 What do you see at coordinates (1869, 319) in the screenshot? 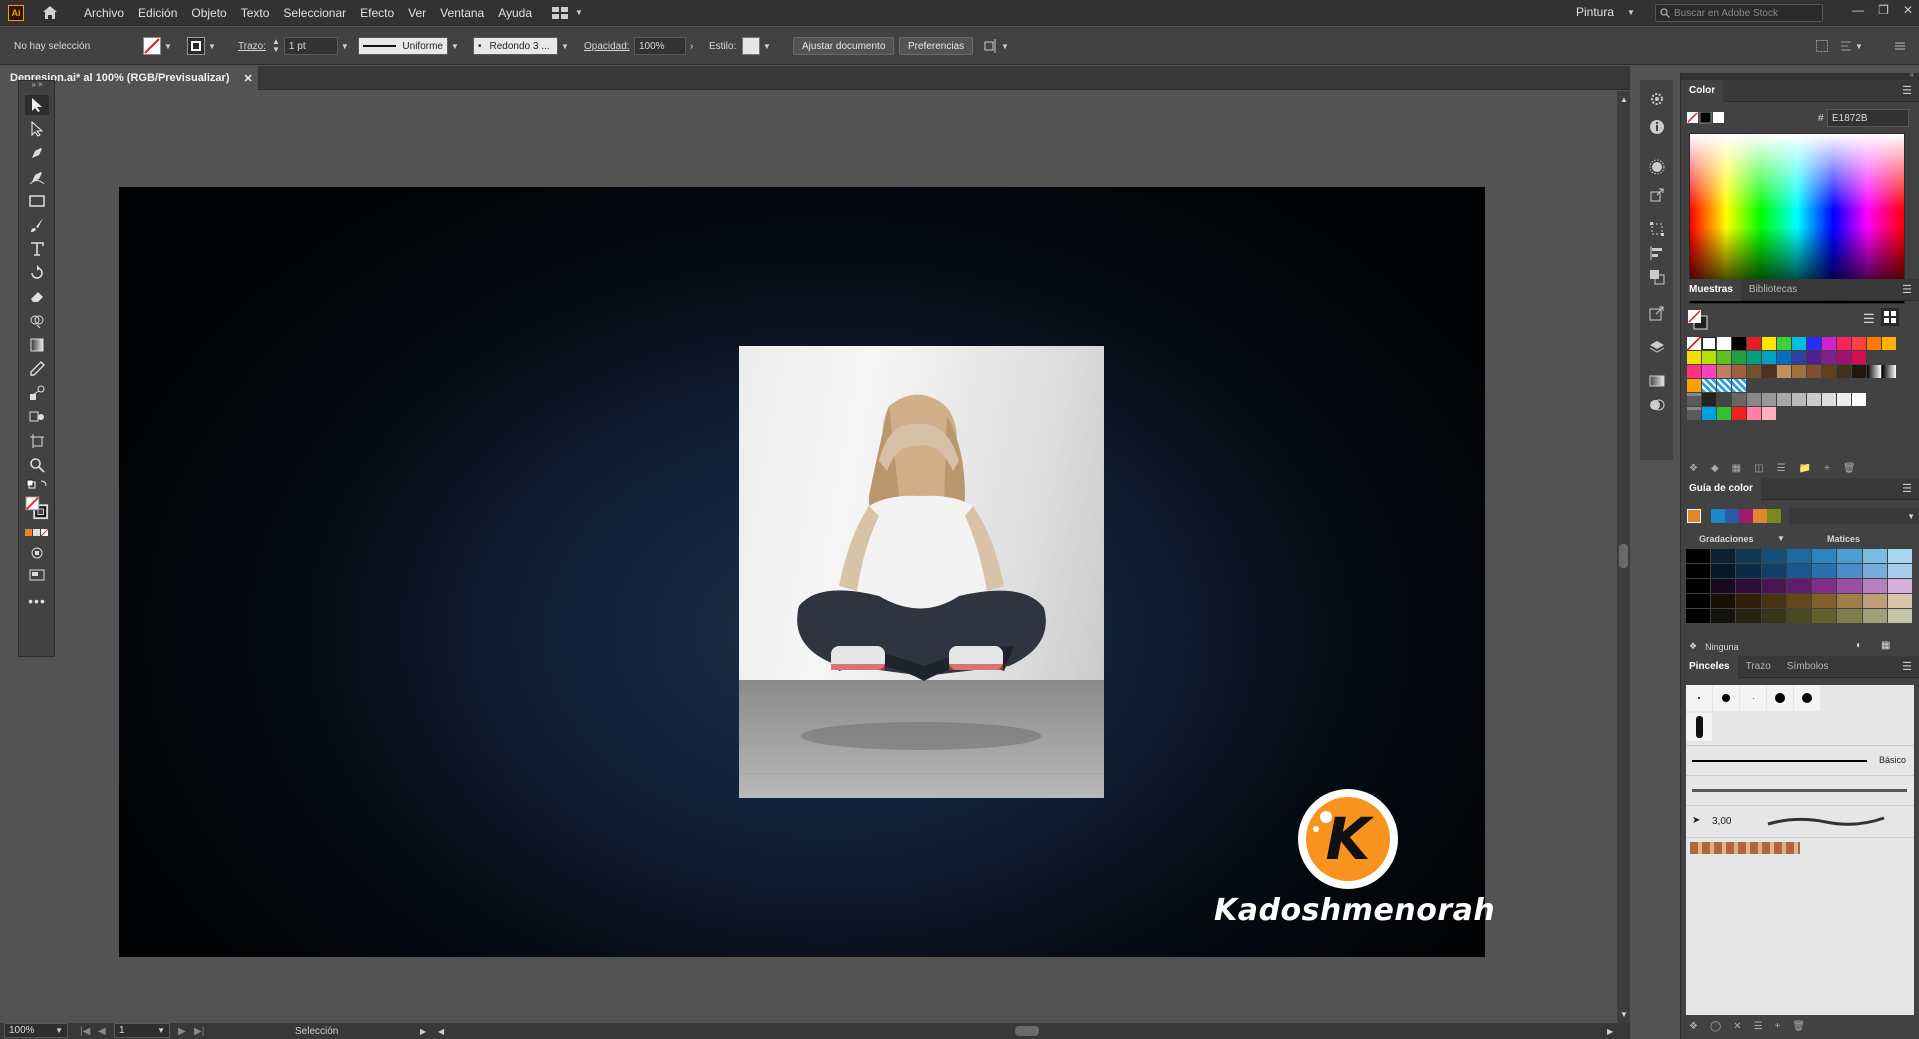
I see `list-view-icon: ☰` at bounding box center [1869, 319].